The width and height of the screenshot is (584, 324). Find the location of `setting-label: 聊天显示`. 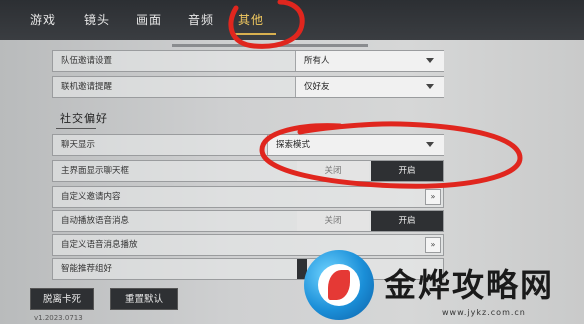

setting-label: 聊天显示 is located at coordinates (78, 145).